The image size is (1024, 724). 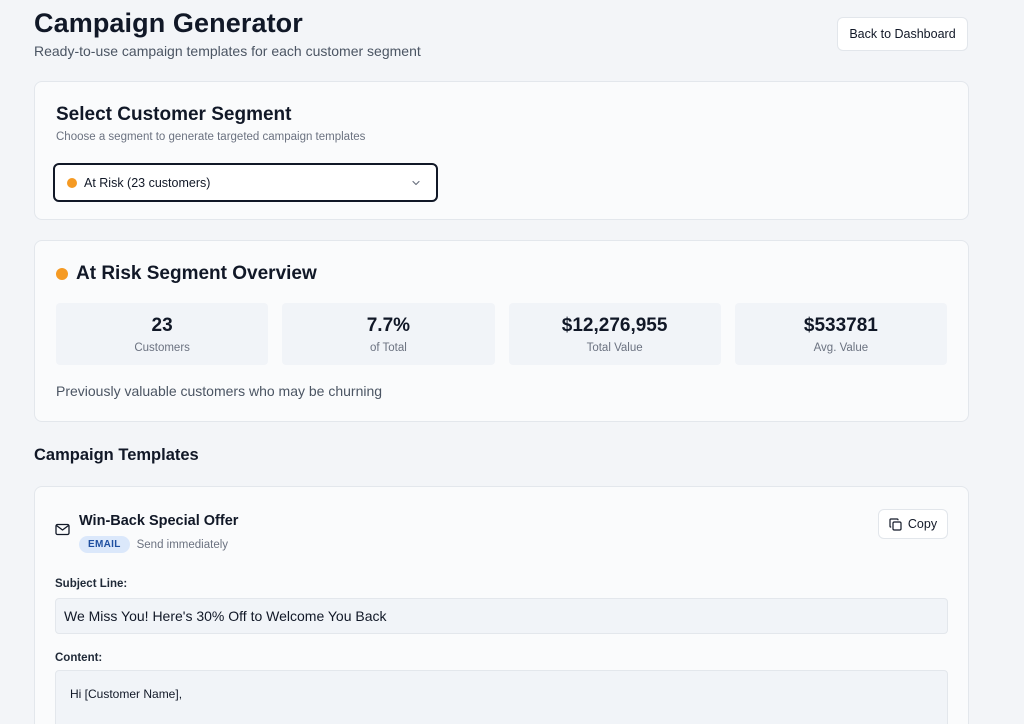 What do you see at coordinates (196, 273) in the screenshot?
I see `overview-title: At Risk Segment Overview` at bounding box center [196, 273].